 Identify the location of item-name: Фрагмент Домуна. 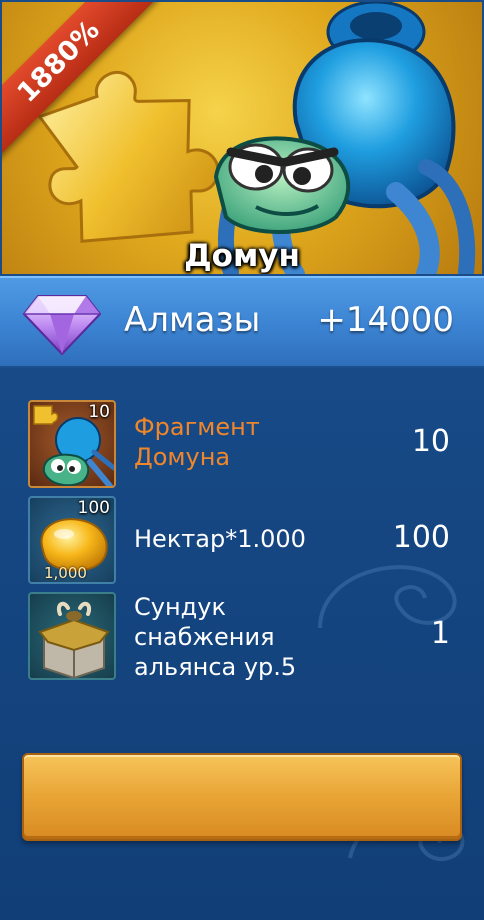
(197, 442).